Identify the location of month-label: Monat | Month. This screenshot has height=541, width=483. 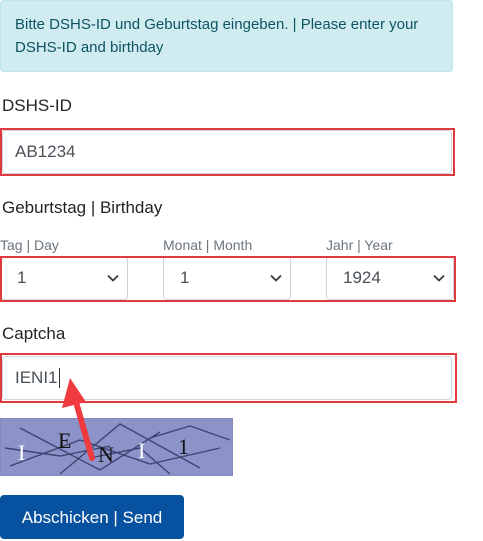
(208, 245).